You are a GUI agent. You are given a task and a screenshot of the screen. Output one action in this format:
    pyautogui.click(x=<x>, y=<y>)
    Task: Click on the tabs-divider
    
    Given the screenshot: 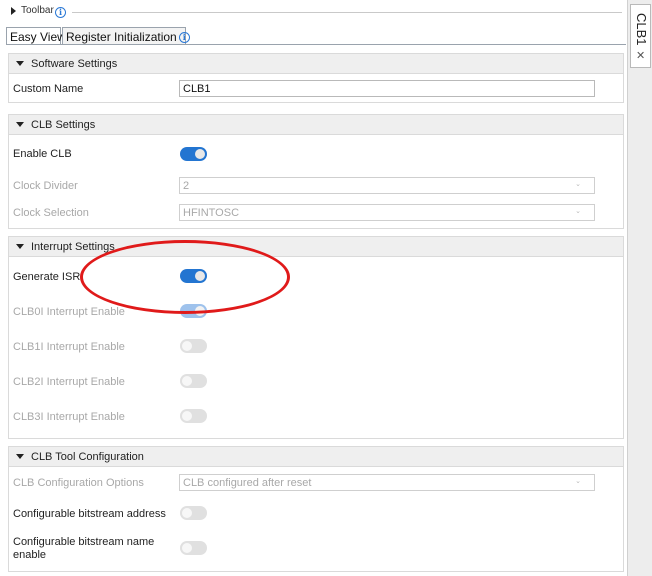 What is the action you would take?
    pyautogui.click(x=316, y=44)
    